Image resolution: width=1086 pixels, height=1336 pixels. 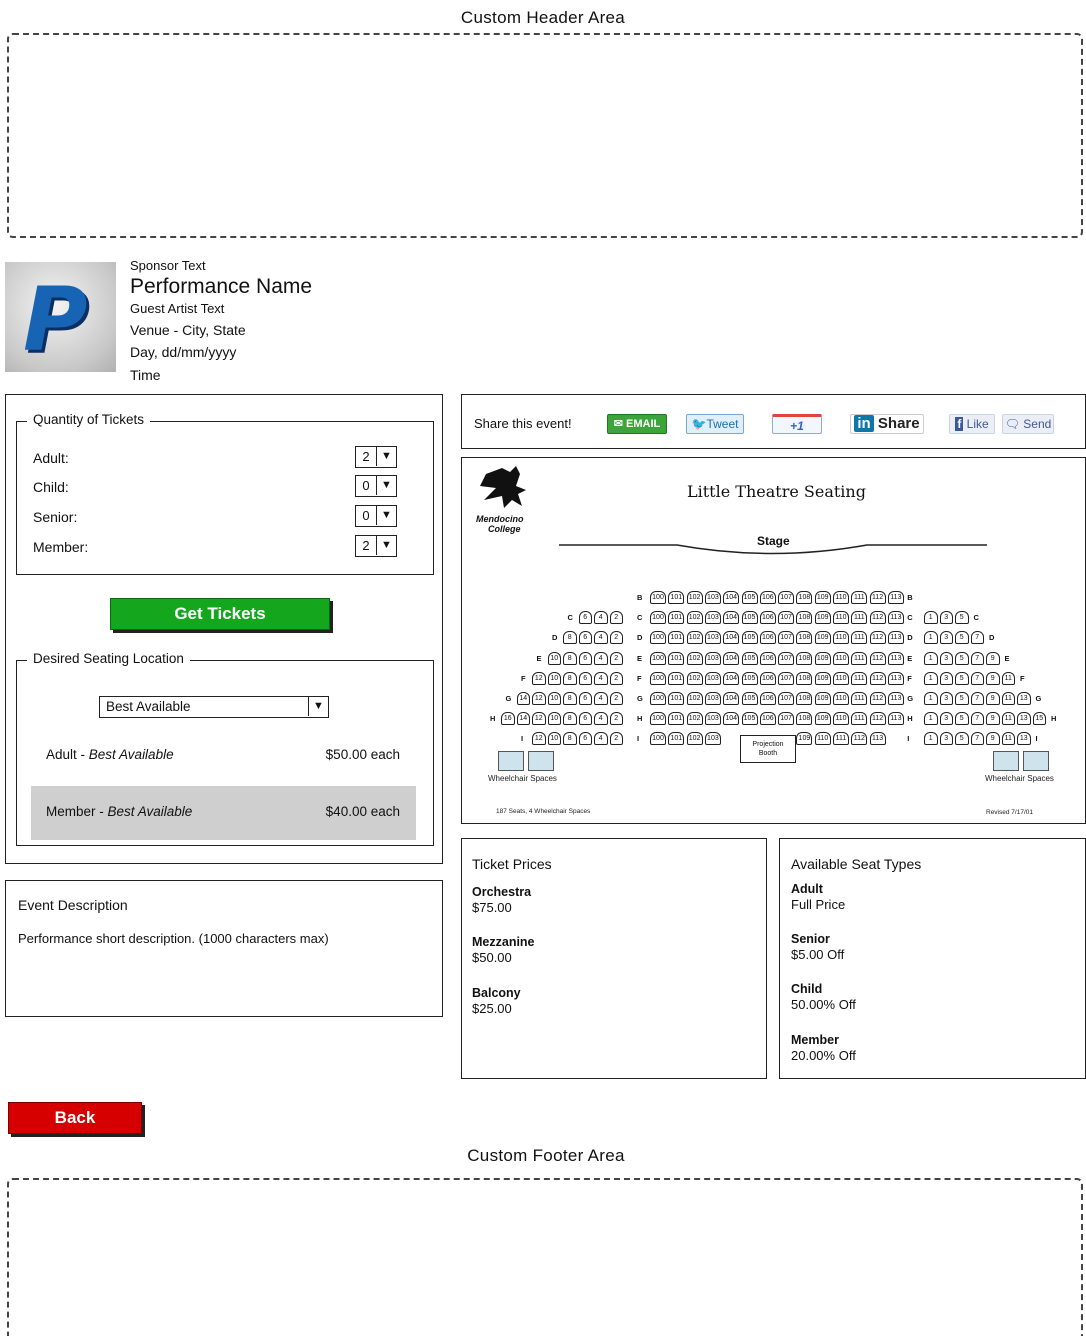 What do you see at coordinates (887, 424) in the screenshot?
I see `linkedin-share-button: in Share` at bounding box center [887, 424].